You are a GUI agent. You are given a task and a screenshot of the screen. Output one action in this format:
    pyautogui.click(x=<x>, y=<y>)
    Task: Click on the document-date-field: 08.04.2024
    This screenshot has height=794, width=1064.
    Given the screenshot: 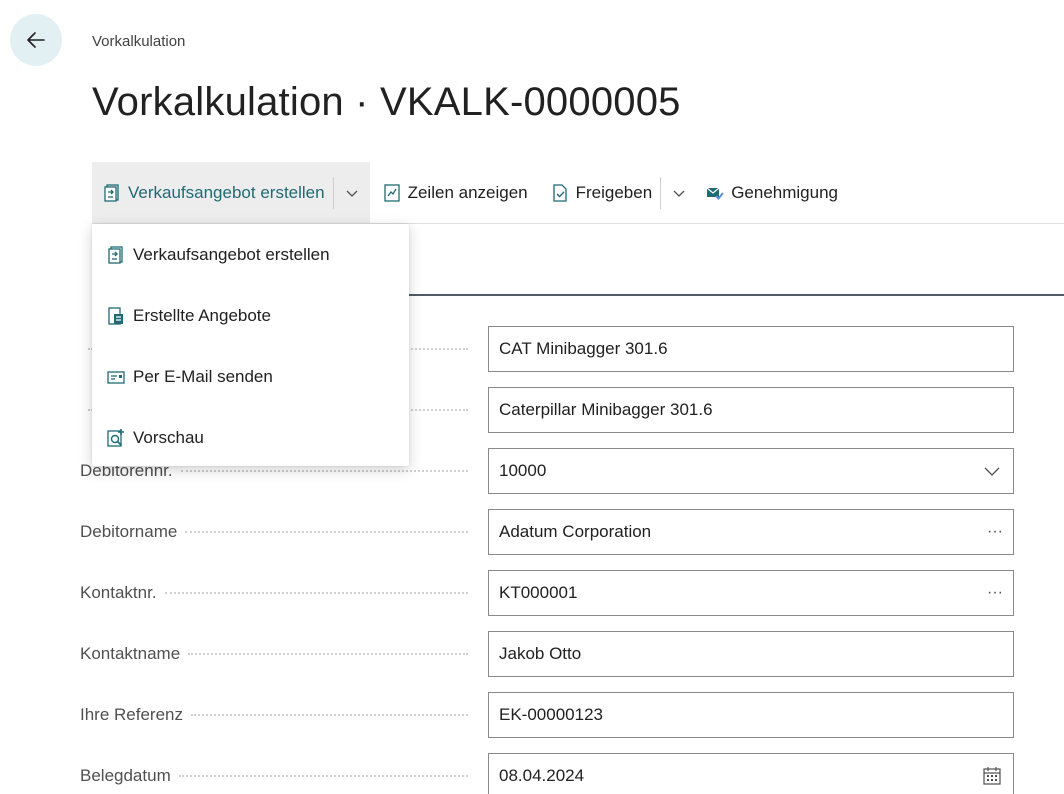 What is the action you would take?
    pyautogui.click(x=751, y=773)
    